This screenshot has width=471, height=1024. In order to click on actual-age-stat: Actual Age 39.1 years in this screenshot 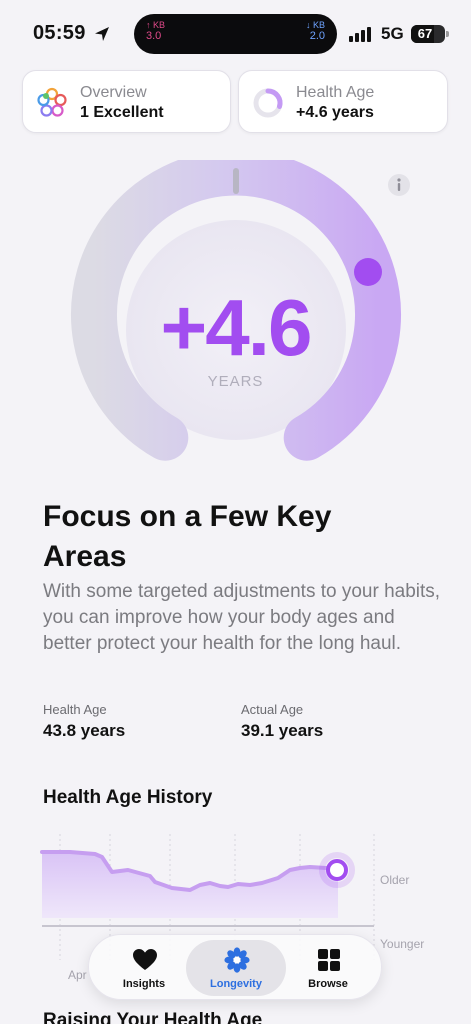, I will do `click(282, 721)`.